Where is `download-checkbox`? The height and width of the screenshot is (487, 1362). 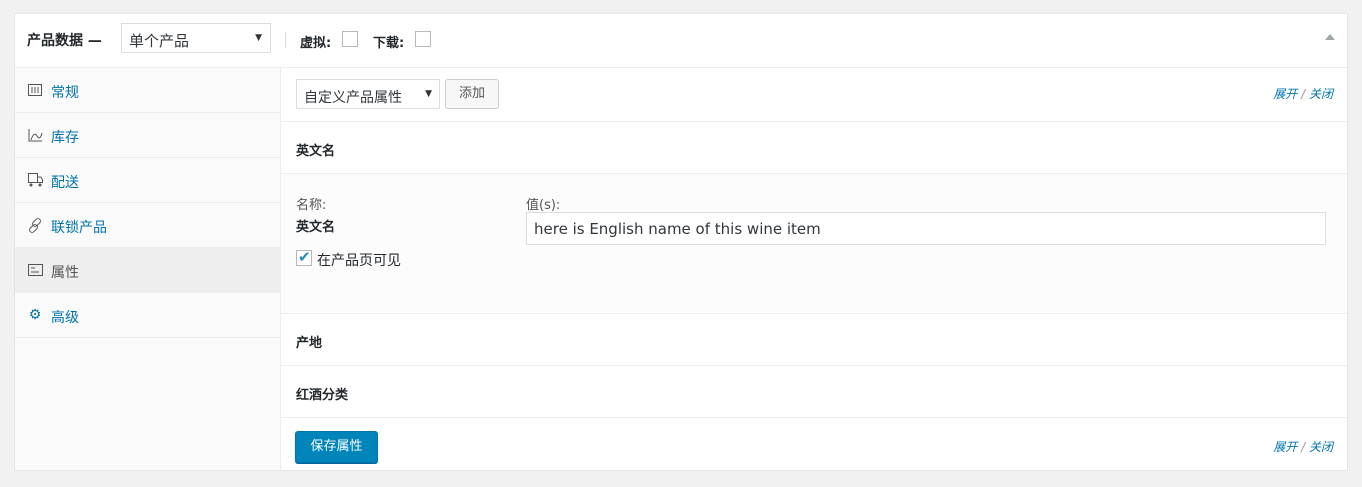 download-checkbox is located at coordinates (423, 39).